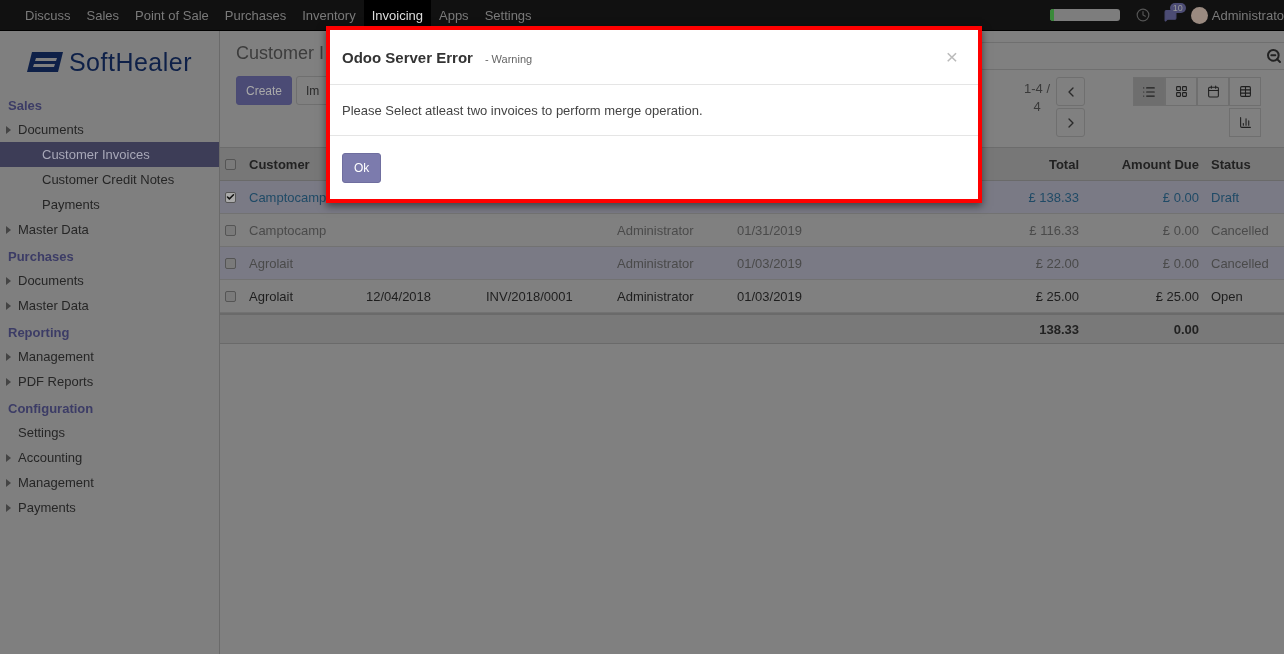 Image resolution: width=1284 pixels, height=654 pixels. What do you see at coordinates (1274, 56) in the screenshot?
I see `search-icon` at bounding box center [1274, 56].